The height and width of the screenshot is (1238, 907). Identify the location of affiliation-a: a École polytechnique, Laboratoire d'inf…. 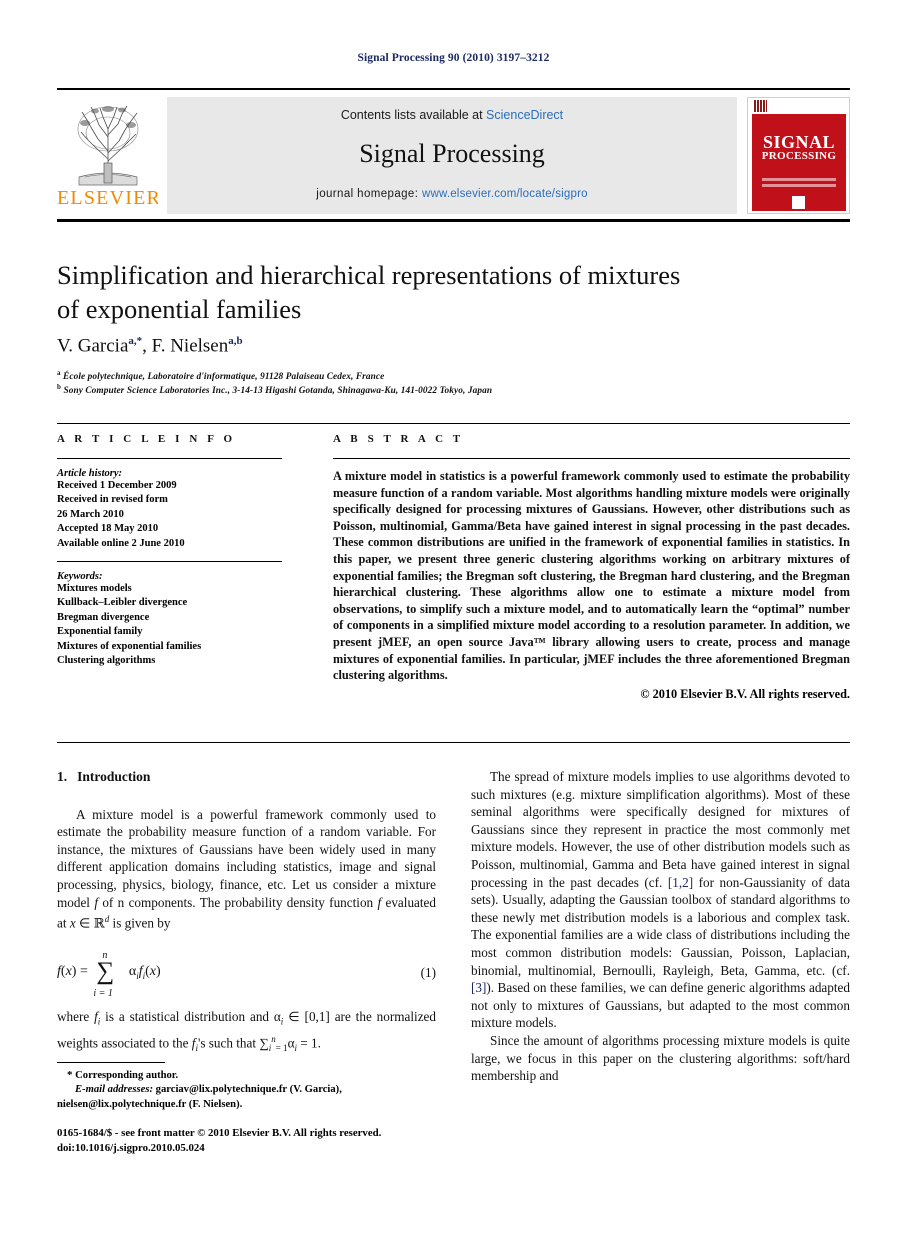
(447, 375).